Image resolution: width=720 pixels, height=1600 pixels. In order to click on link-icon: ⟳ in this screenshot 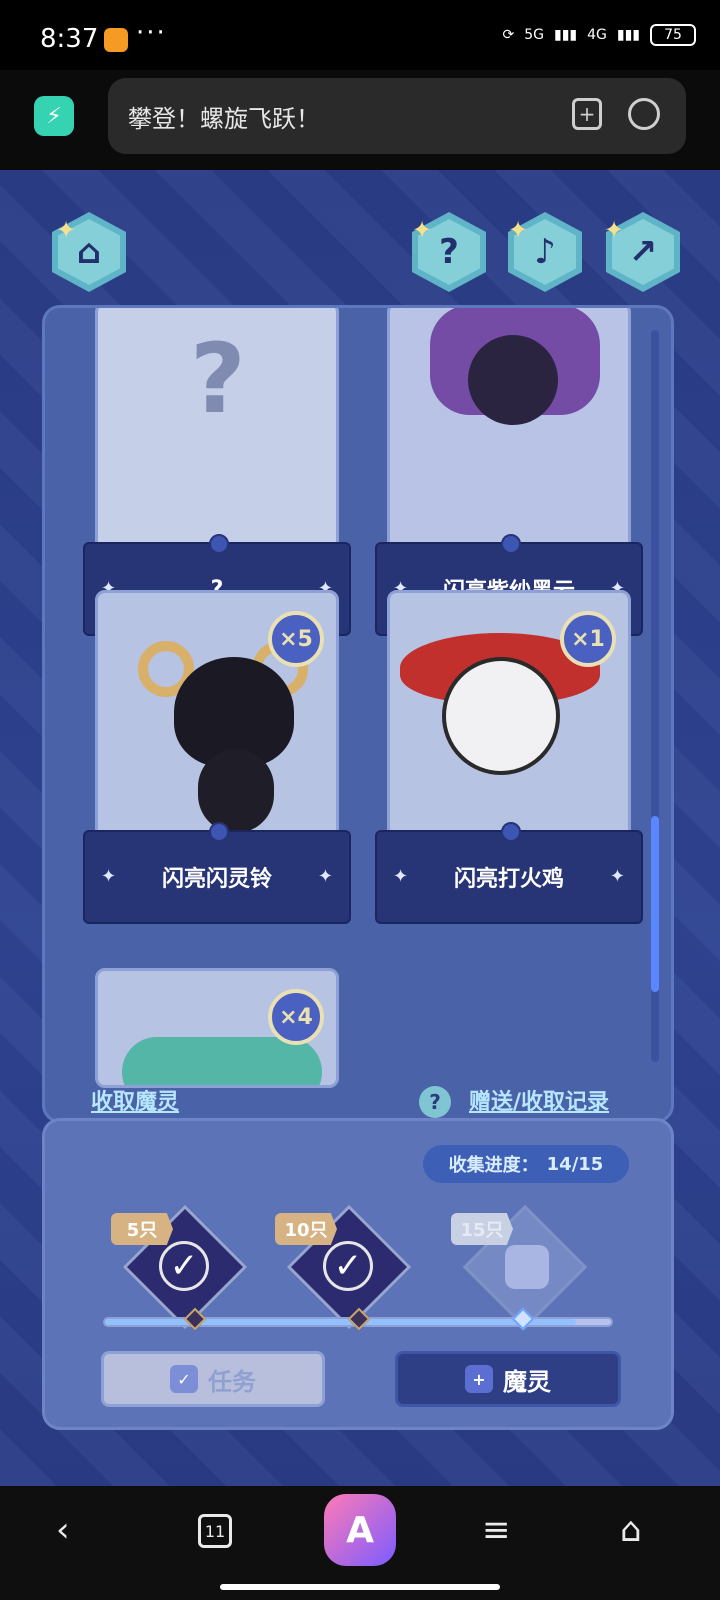, I will do `click(508, 35)`.